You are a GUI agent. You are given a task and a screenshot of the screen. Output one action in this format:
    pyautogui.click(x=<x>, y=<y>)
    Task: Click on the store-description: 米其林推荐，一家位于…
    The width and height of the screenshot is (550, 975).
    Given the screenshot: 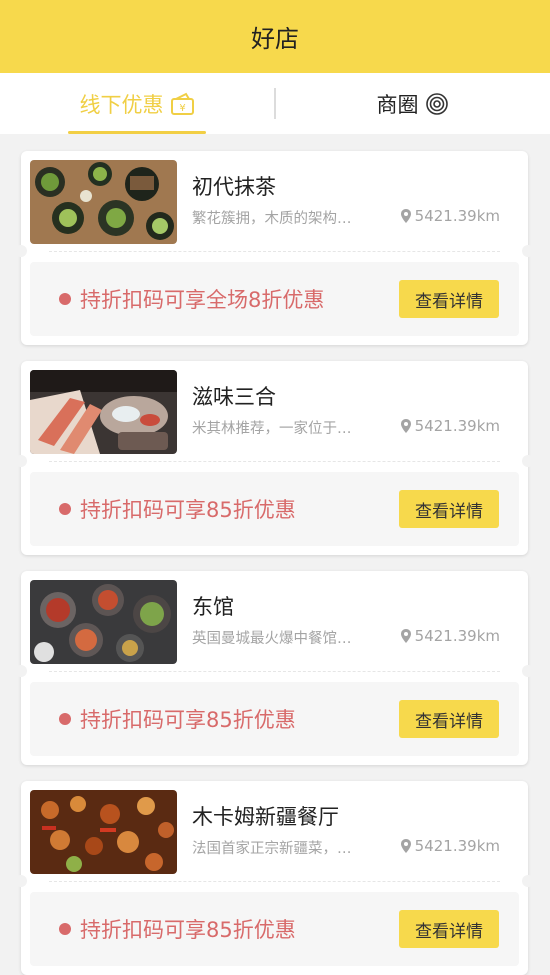 What is the action you would take?
    pyautogui.click(x=272, y=429)
    